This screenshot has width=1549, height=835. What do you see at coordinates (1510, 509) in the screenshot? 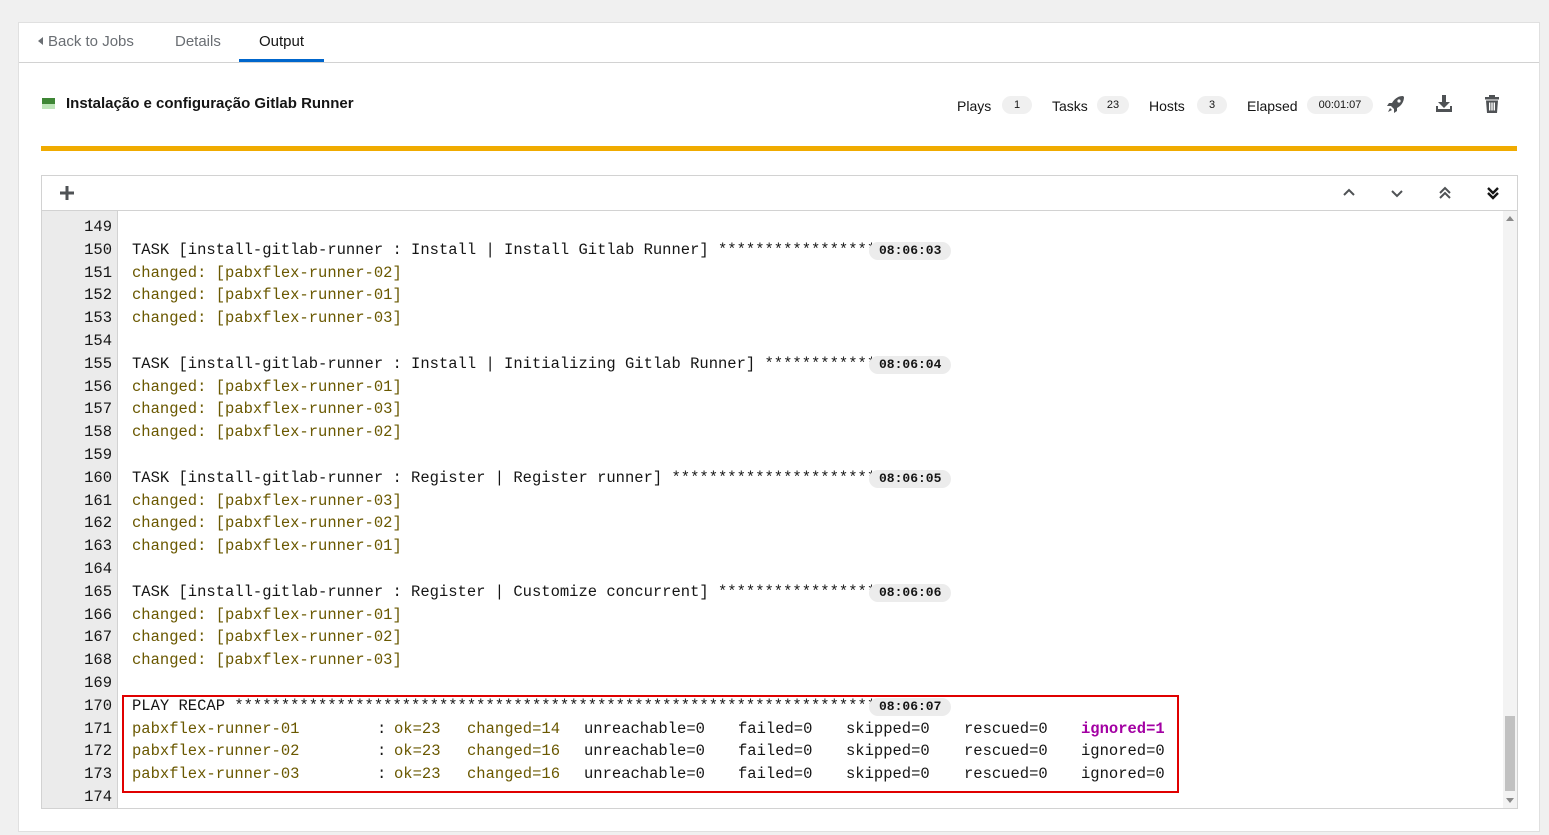
I see `output-scrollbar` at bounding box center [1510, 509].